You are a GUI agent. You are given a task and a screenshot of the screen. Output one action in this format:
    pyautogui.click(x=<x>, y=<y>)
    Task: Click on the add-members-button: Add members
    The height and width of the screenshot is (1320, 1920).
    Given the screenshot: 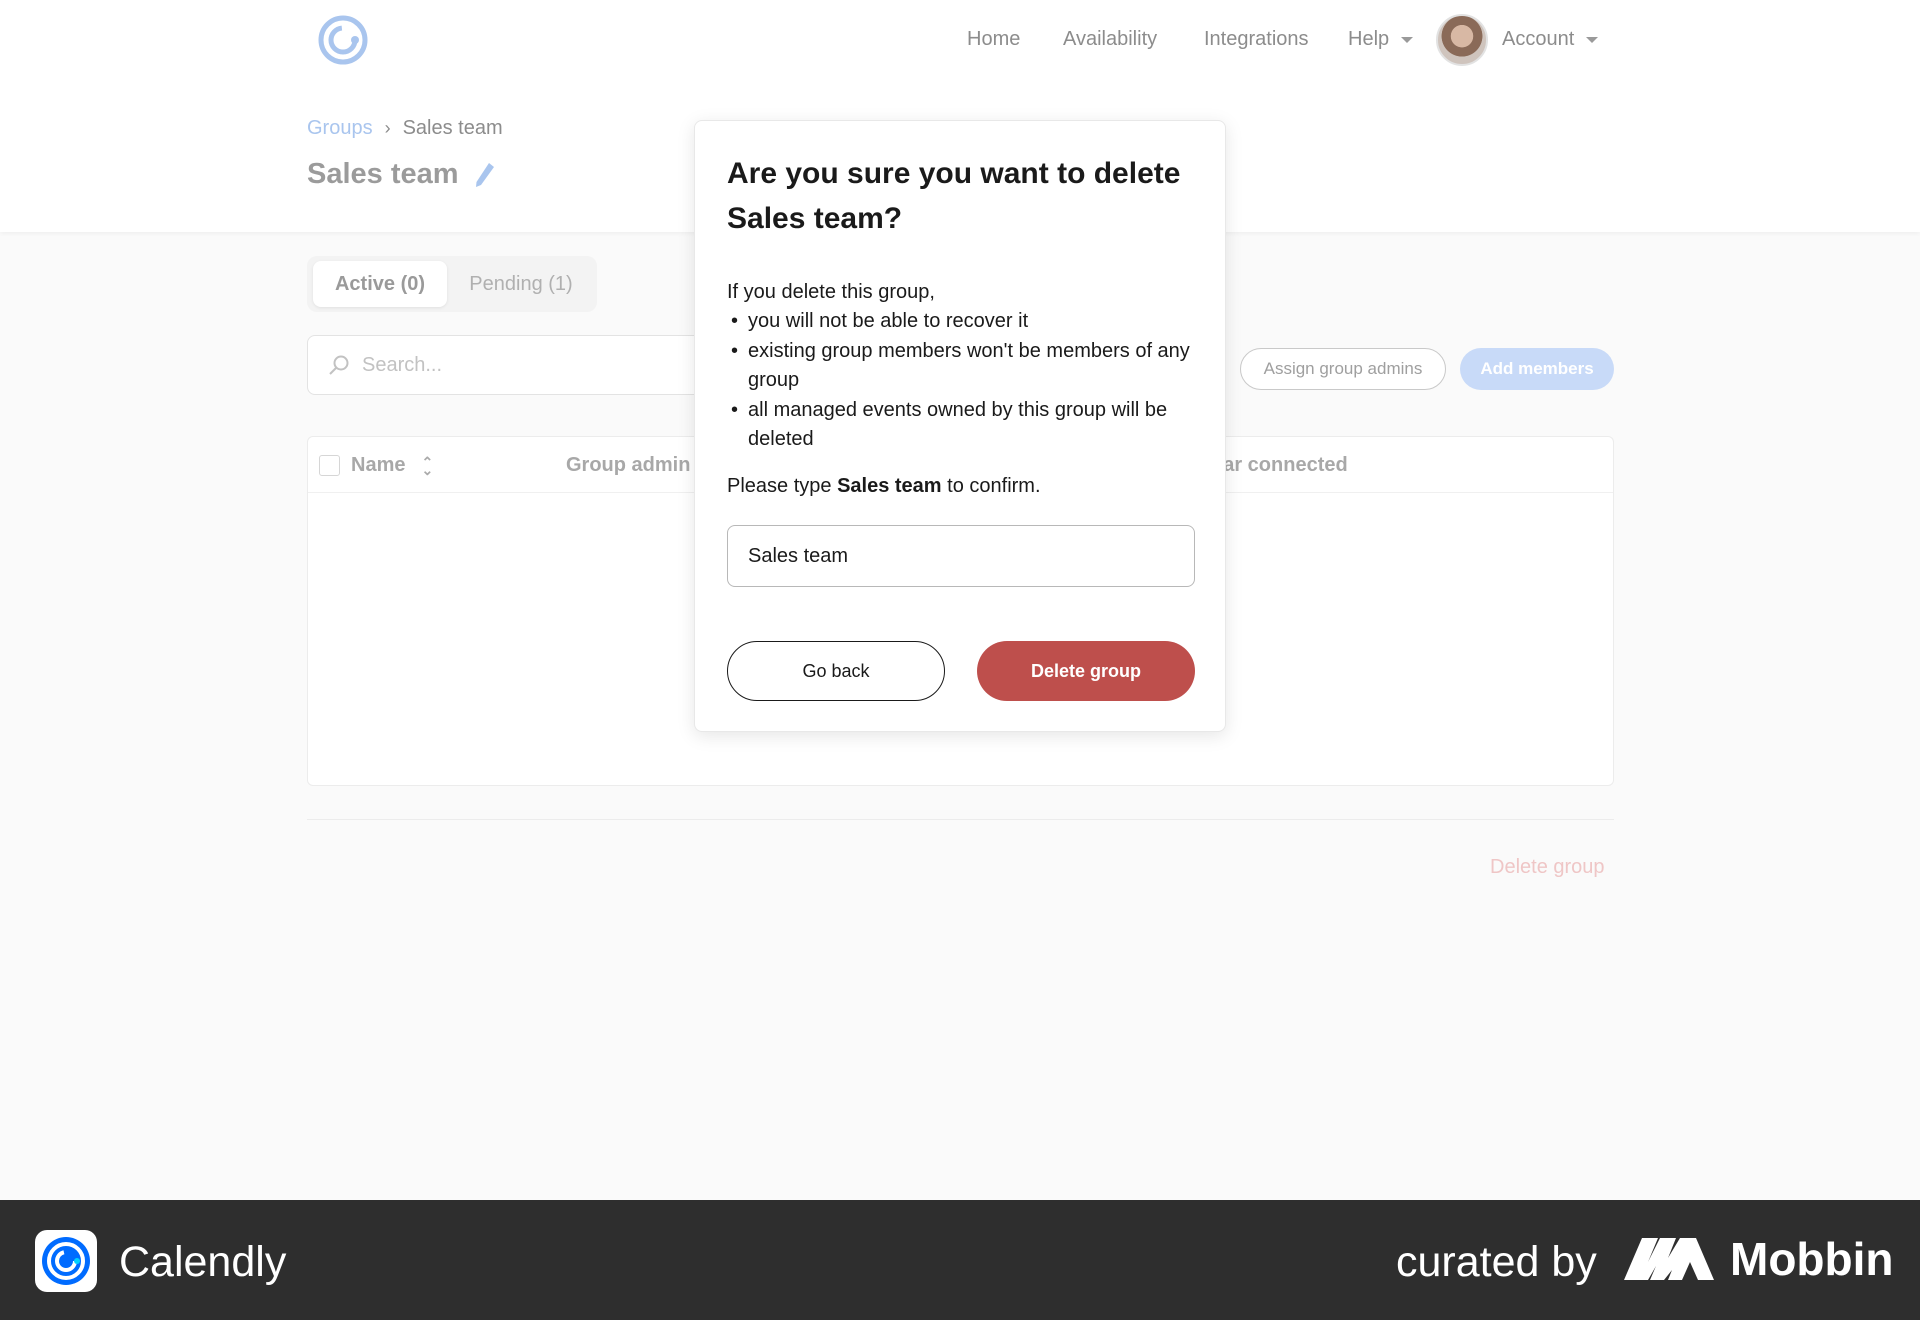 What is the action you would take?
    pyautogui.click(x=1537, y=369)
    